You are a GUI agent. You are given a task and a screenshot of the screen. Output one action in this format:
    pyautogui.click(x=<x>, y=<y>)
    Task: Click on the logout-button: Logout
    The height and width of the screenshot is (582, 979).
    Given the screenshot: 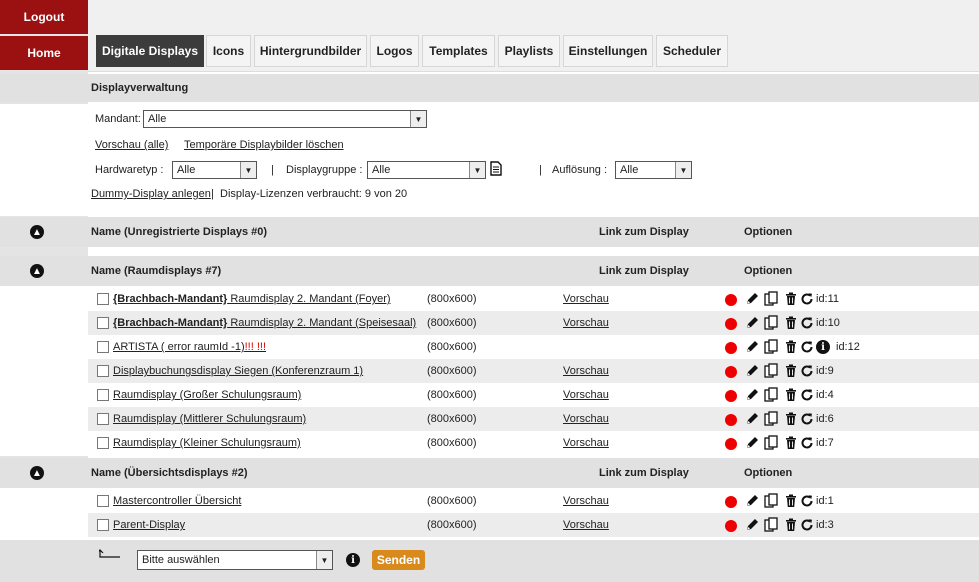 What is the action you would take?
    pyautogui.click(x=44, y=17)
    